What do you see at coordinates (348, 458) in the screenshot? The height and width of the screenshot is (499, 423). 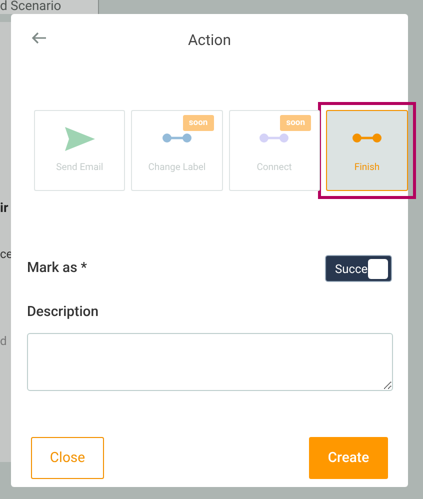 I see `create-button: Create` at bounding box center [348, 458].